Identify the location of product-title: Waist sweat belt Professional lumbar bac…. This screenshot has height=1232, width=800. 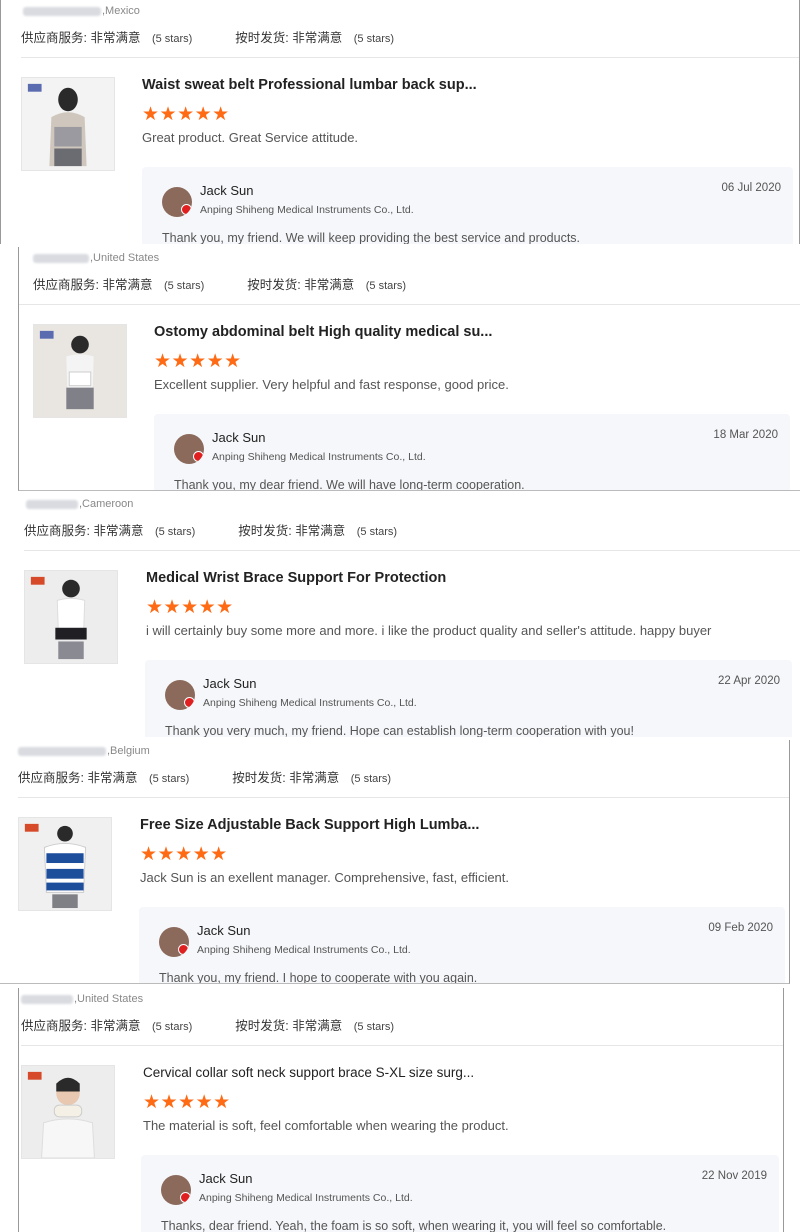
(309, 85).